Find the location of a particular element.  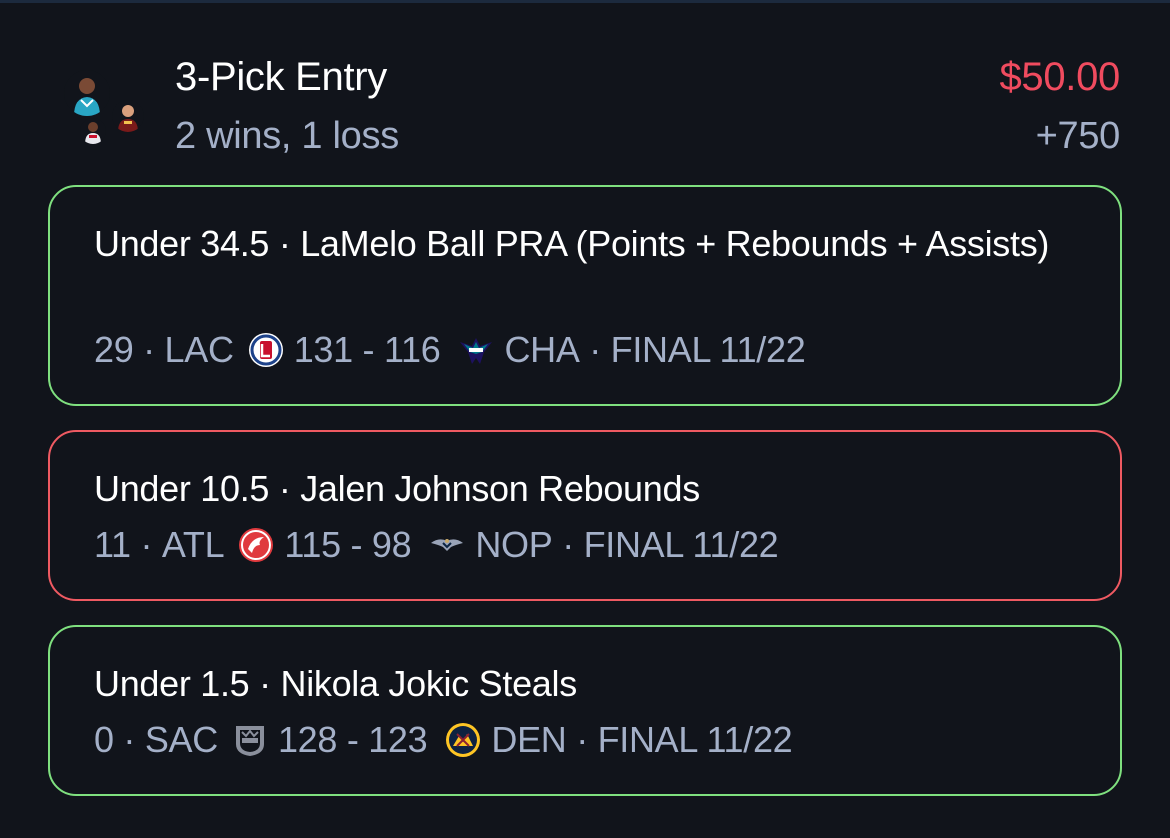

player-avatars is located at coordinates (105, 106).